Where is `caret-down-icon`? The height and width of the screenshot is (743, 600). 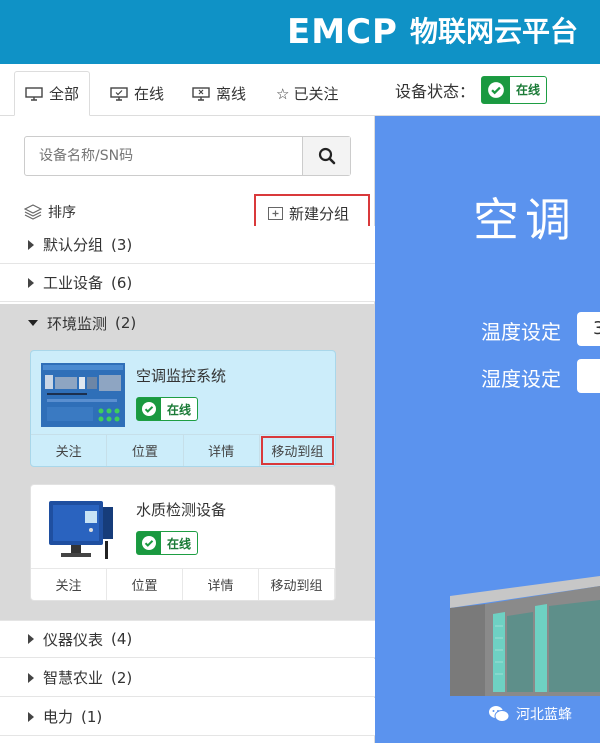
caret-down-icon is located at coordinates (33, 323).